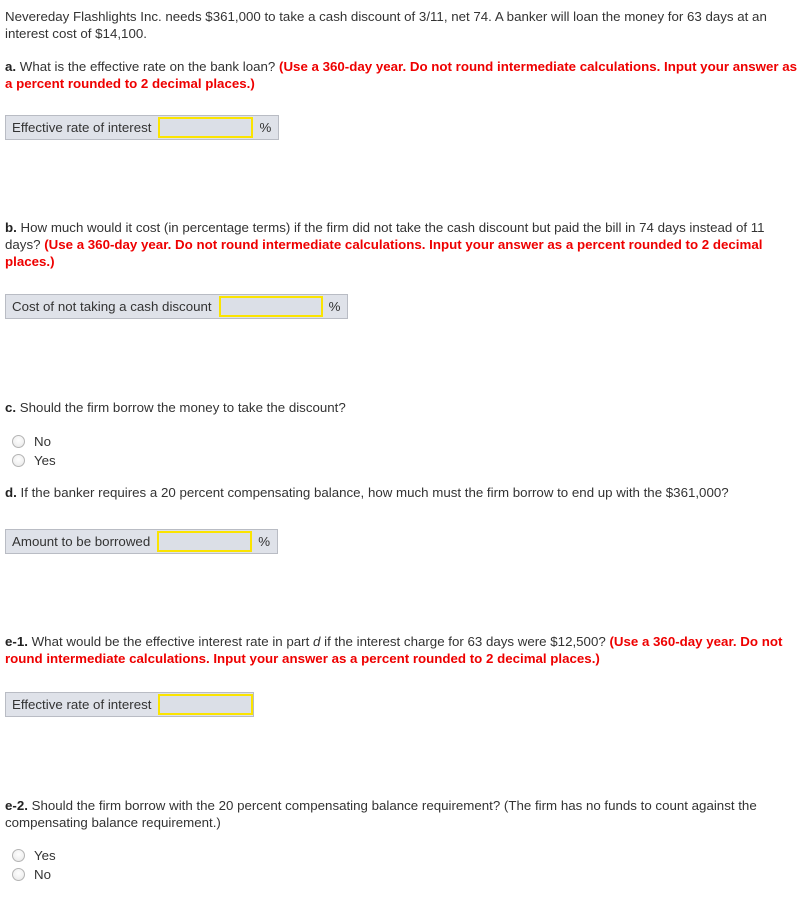 This screenshot has height=905, width=810. I want to click on part-e2-option-no: No, so click(34, 874).